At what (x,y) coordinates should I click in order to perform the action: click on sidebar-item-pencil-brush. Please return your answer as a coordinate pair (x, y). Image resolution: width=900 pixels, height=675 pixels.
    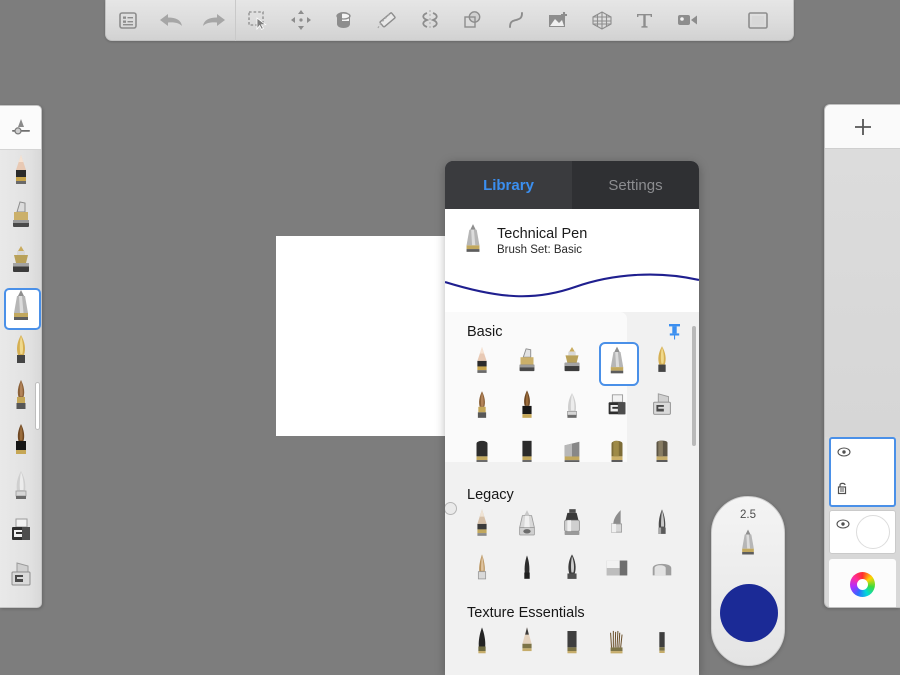
    Looking at the image, I should click on (20, 172).